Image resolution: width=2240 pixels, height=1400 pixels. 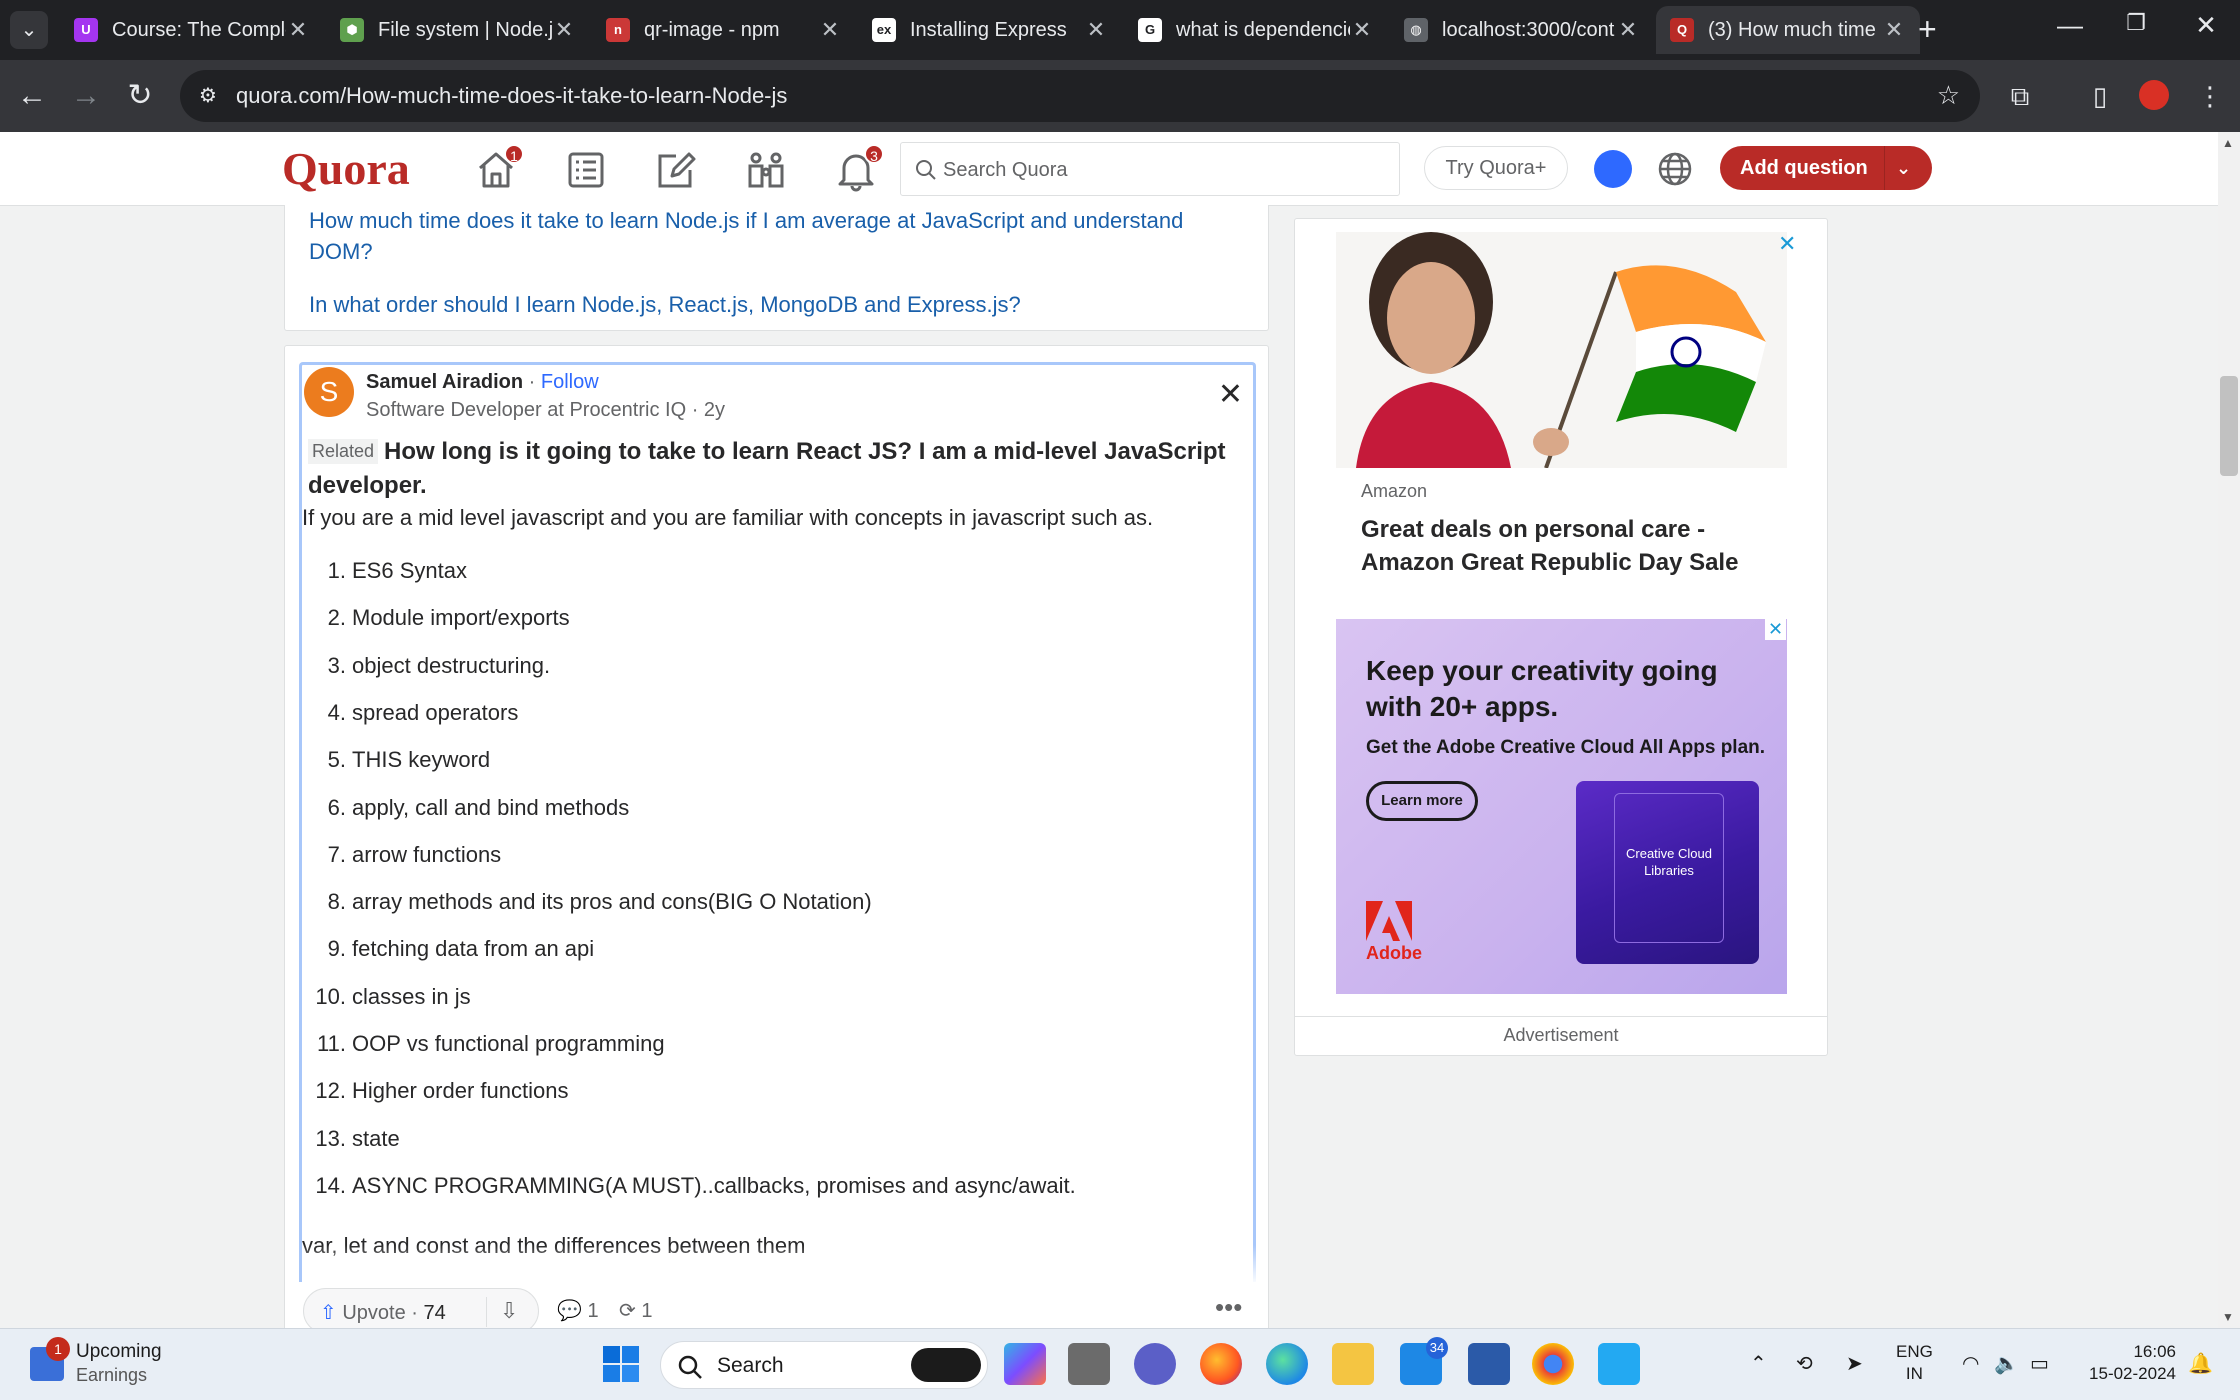 I want to click on restore-icon: ❐, so click(x=2136, y=23).